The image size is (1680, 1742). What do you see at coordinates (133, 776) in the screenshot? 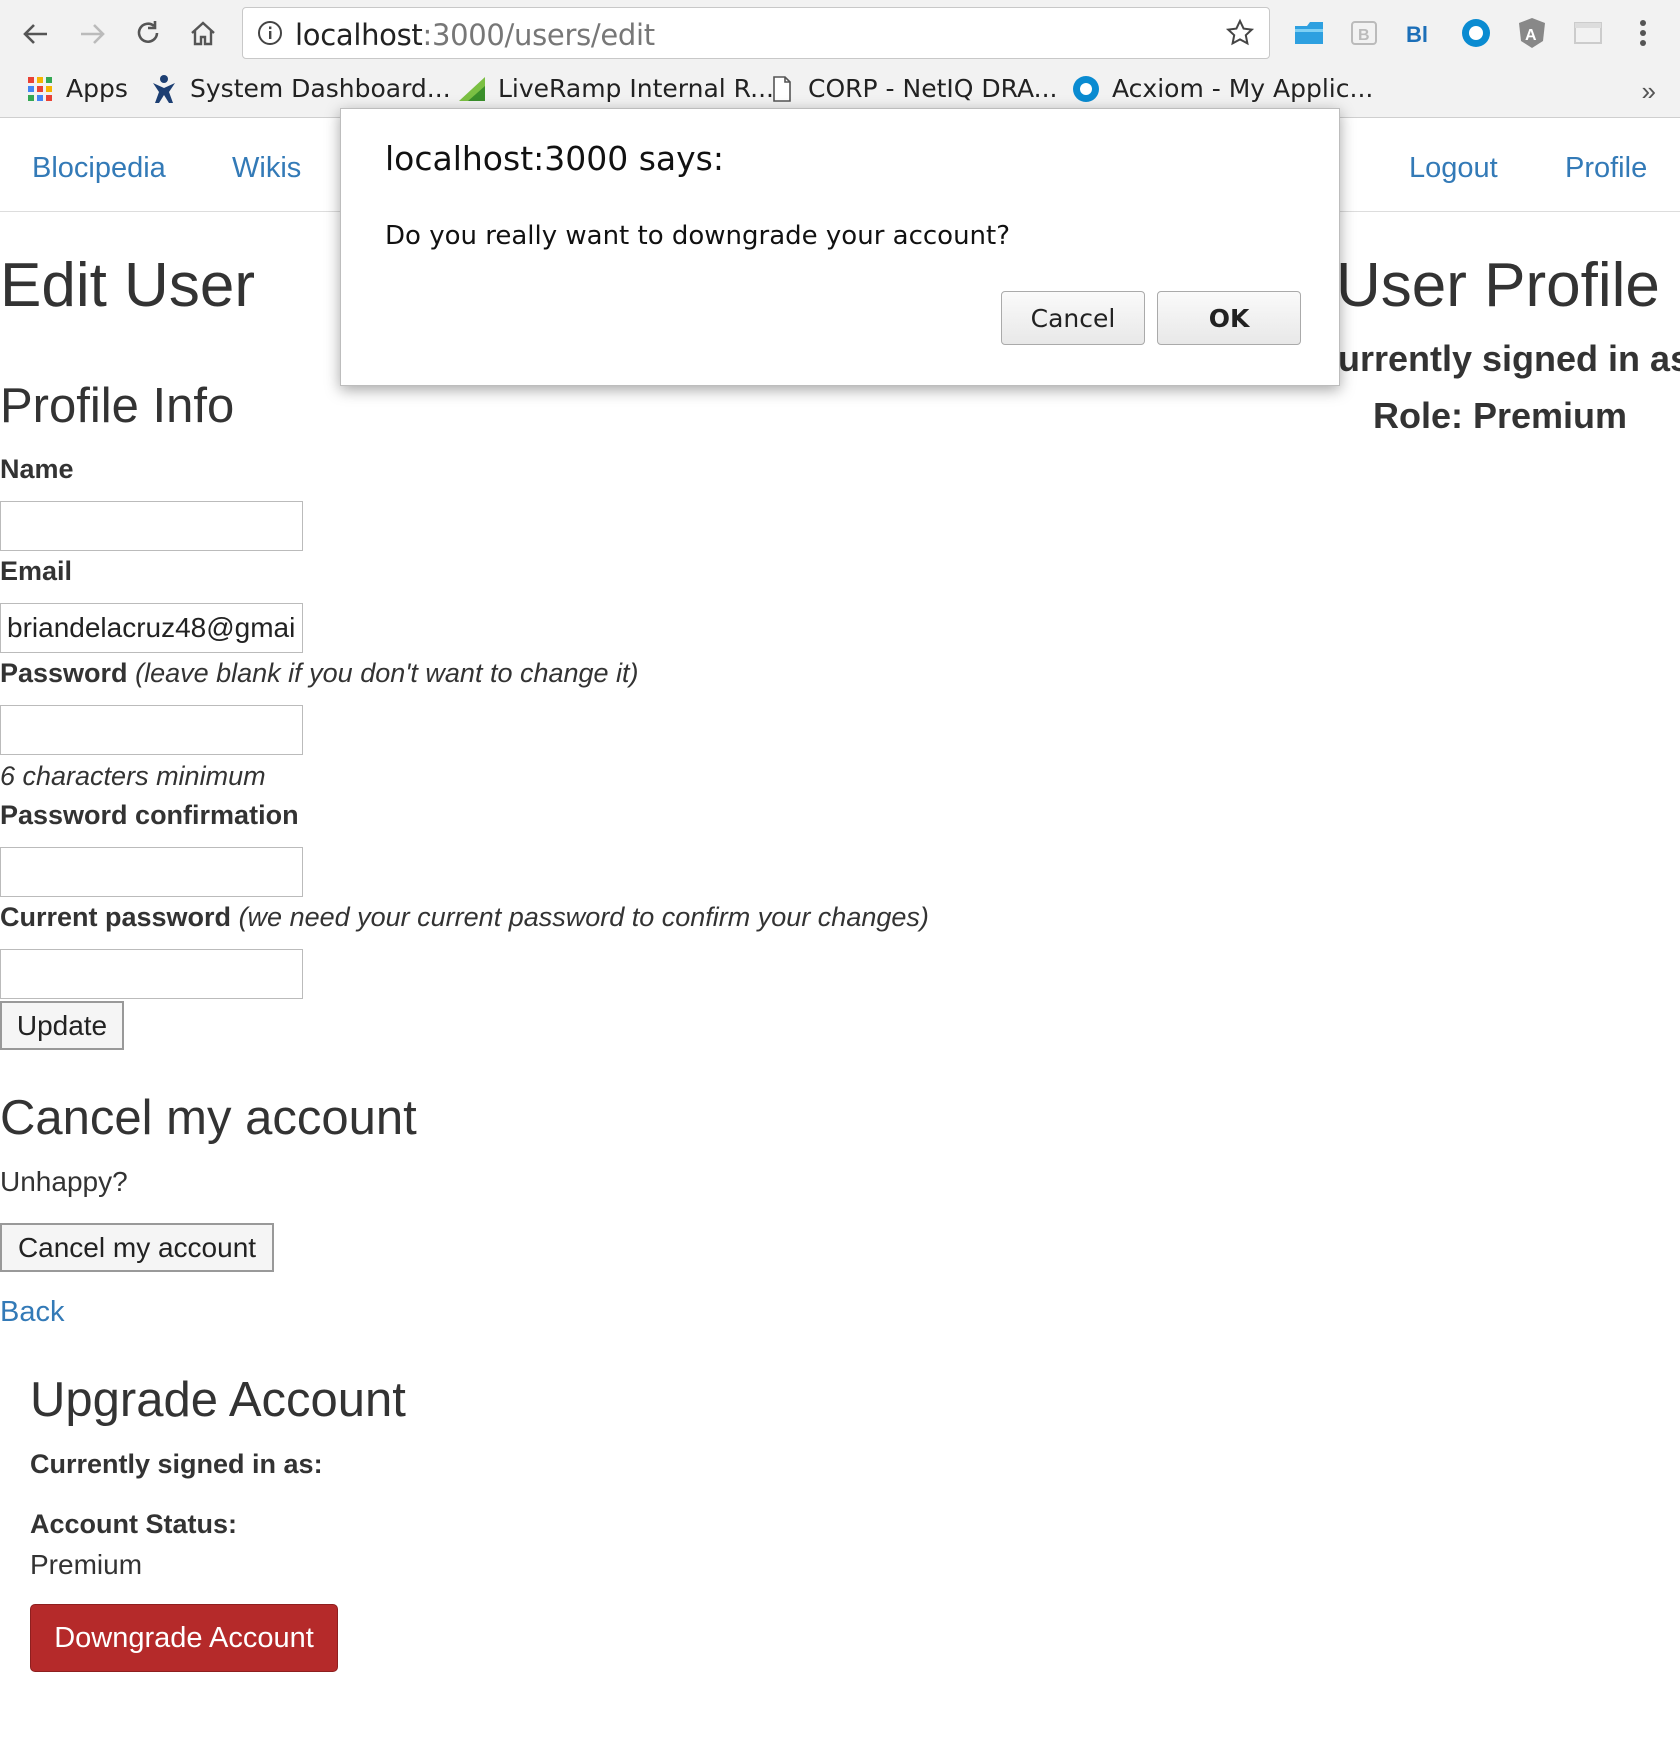
I see `password-min-hint: 6 characters minimum` at bounding box center [133, 776].